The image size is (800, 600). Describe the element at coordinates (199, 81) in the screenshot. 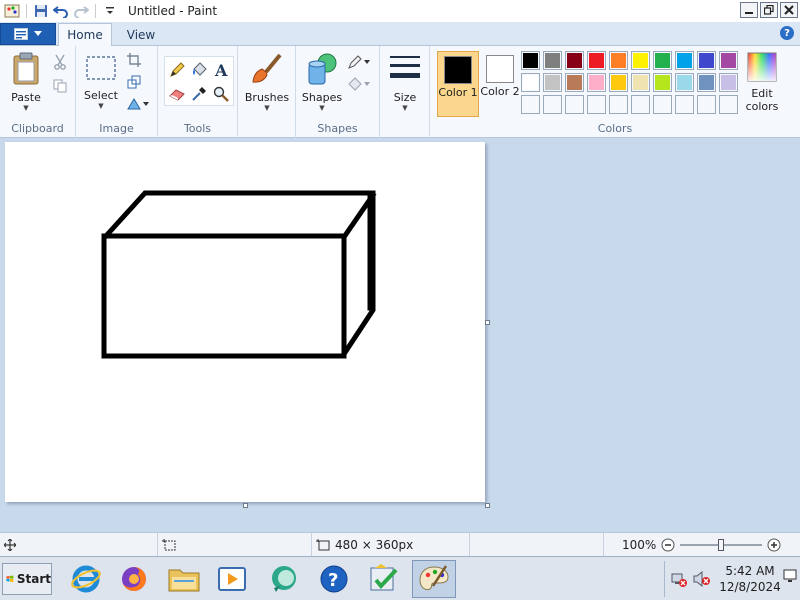

I see `tools-grid: A` at that location.